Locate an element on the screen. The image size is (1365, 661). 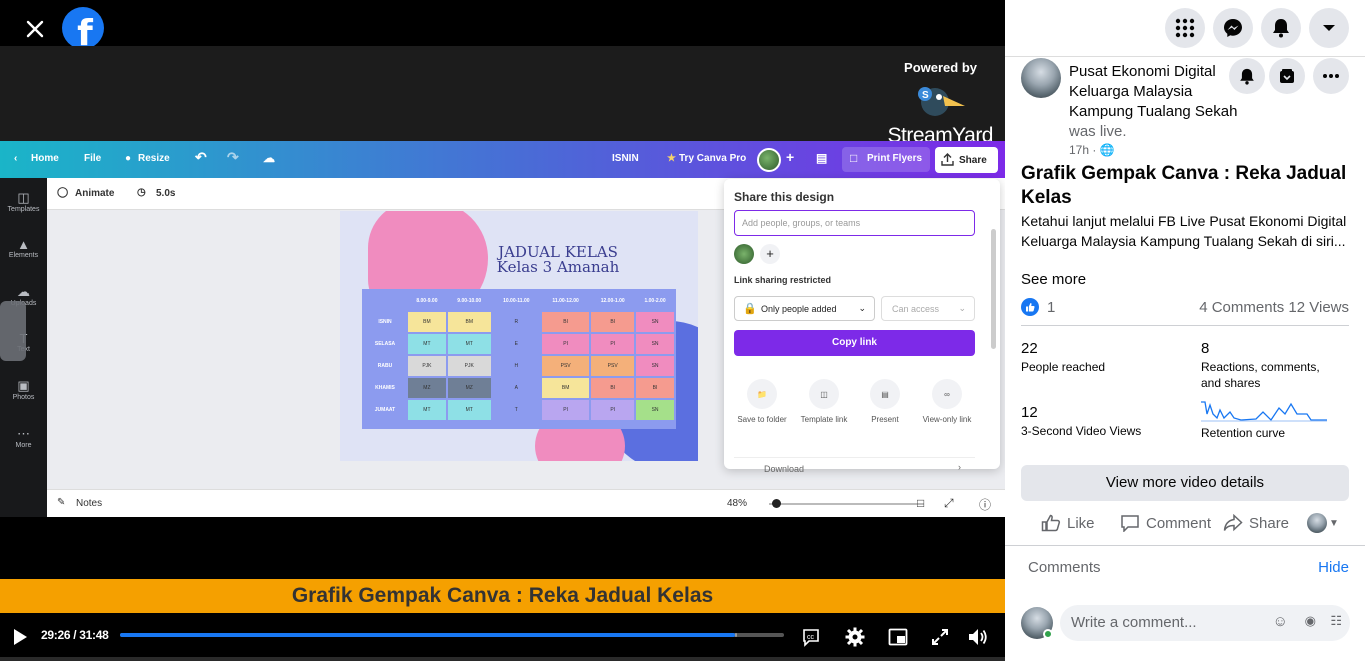
menu-grid-icon is located at coordinates (1185, 28).